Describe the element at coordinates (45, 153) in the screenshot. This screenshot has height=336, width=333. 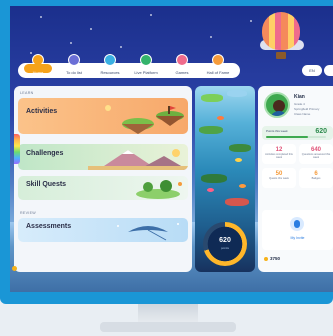
I see `card-title: Challenges` at that location.